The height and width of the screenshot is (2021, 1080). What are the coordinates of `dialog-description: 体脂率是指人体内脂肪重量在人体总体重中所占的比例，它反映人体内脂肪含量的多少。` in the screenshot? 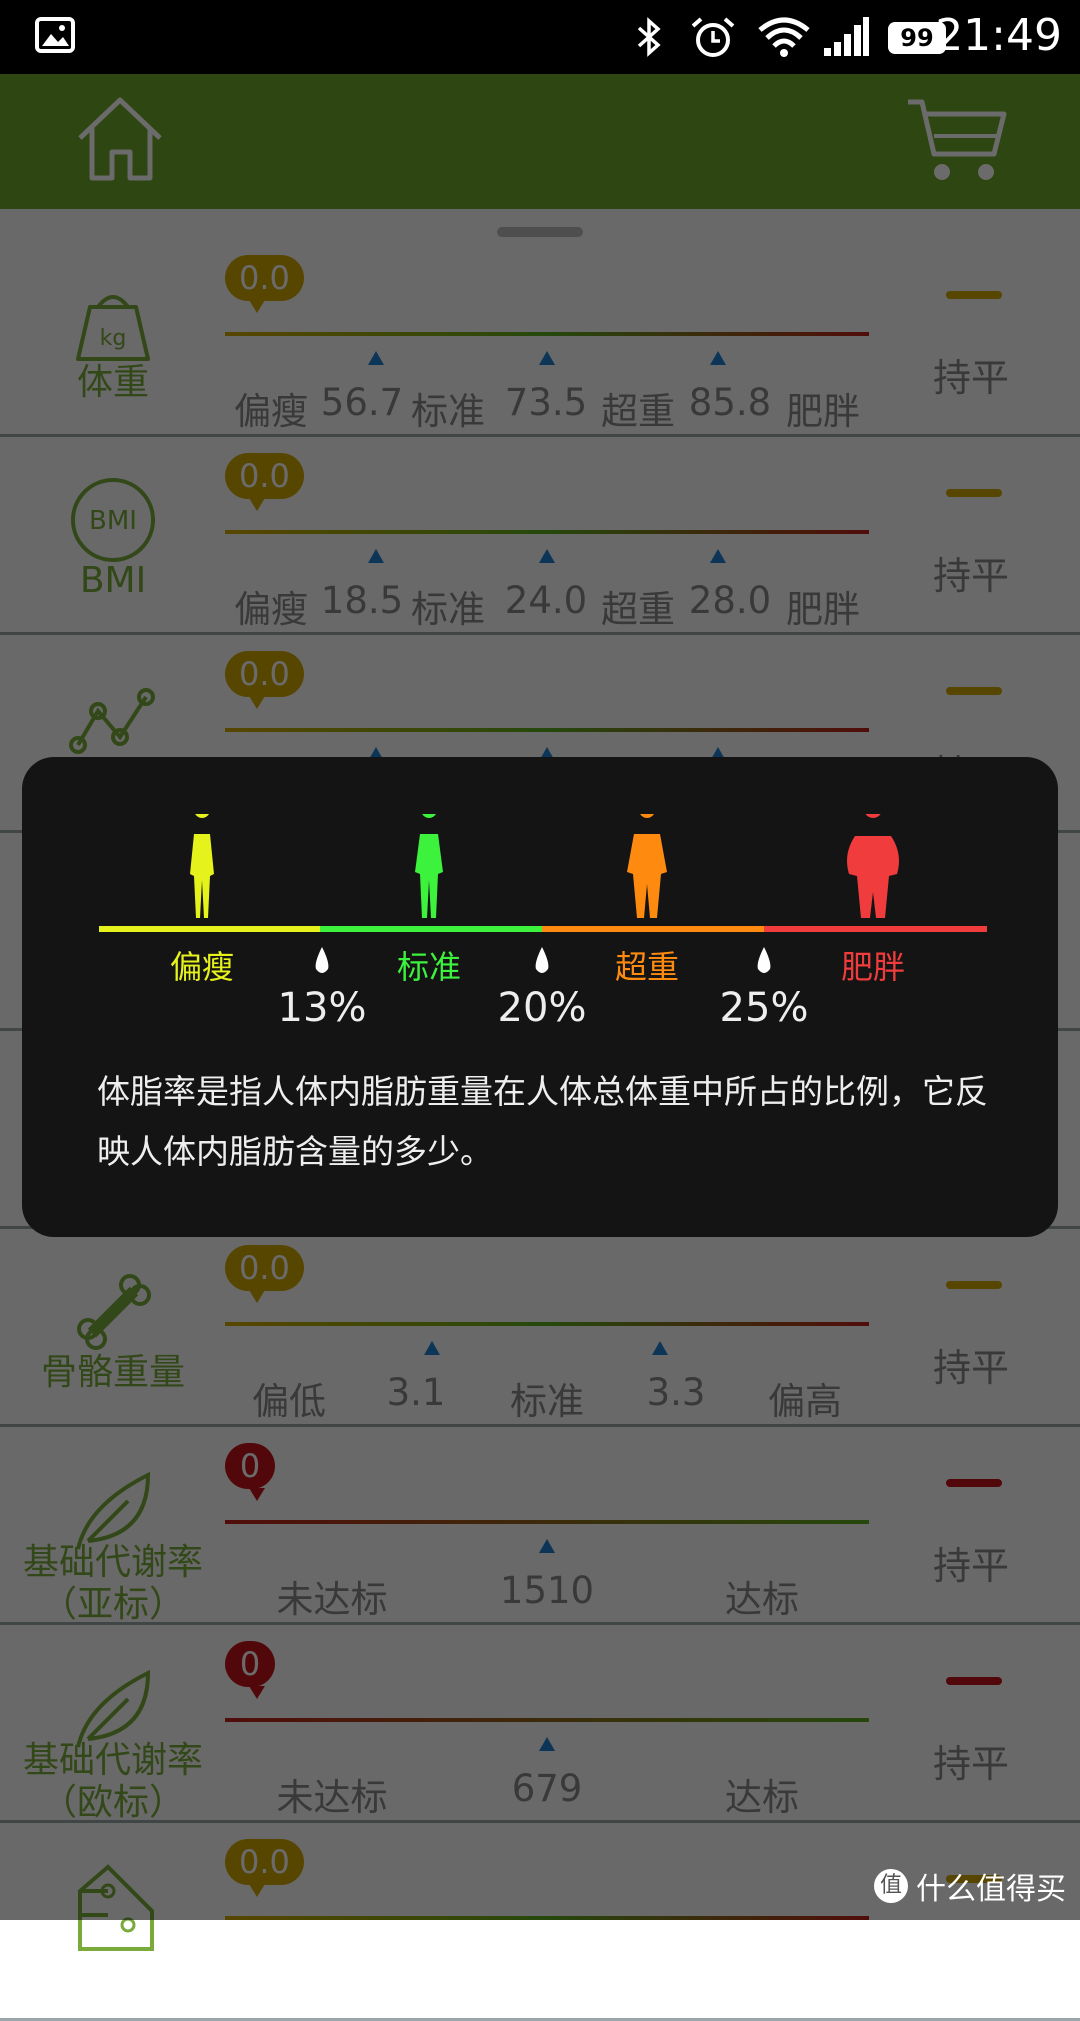 It's located at (542, 1121).